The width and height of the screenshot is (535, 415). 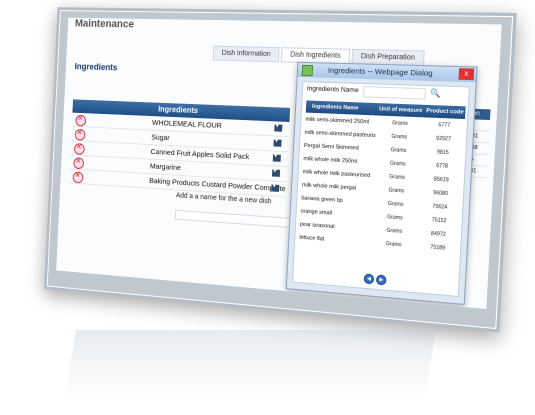 I want to click on ingredient-name: Margarine, so click(x=165, y=167).